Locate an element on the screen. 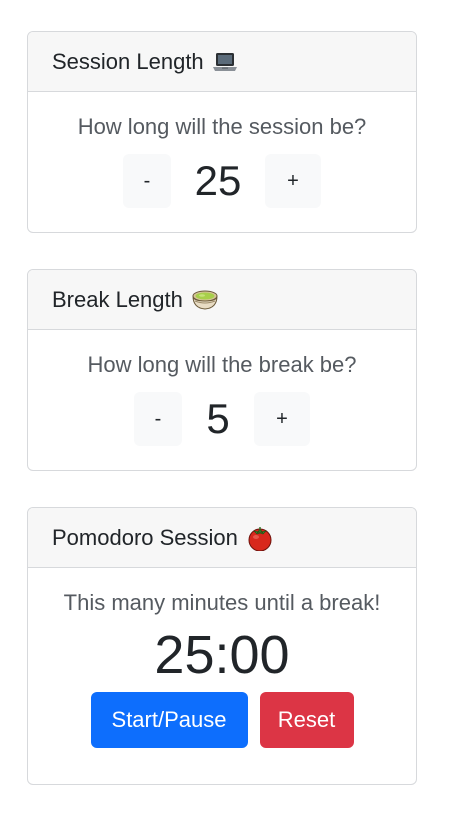  session-length-header: Session Length is located at coordinates (222, 62).